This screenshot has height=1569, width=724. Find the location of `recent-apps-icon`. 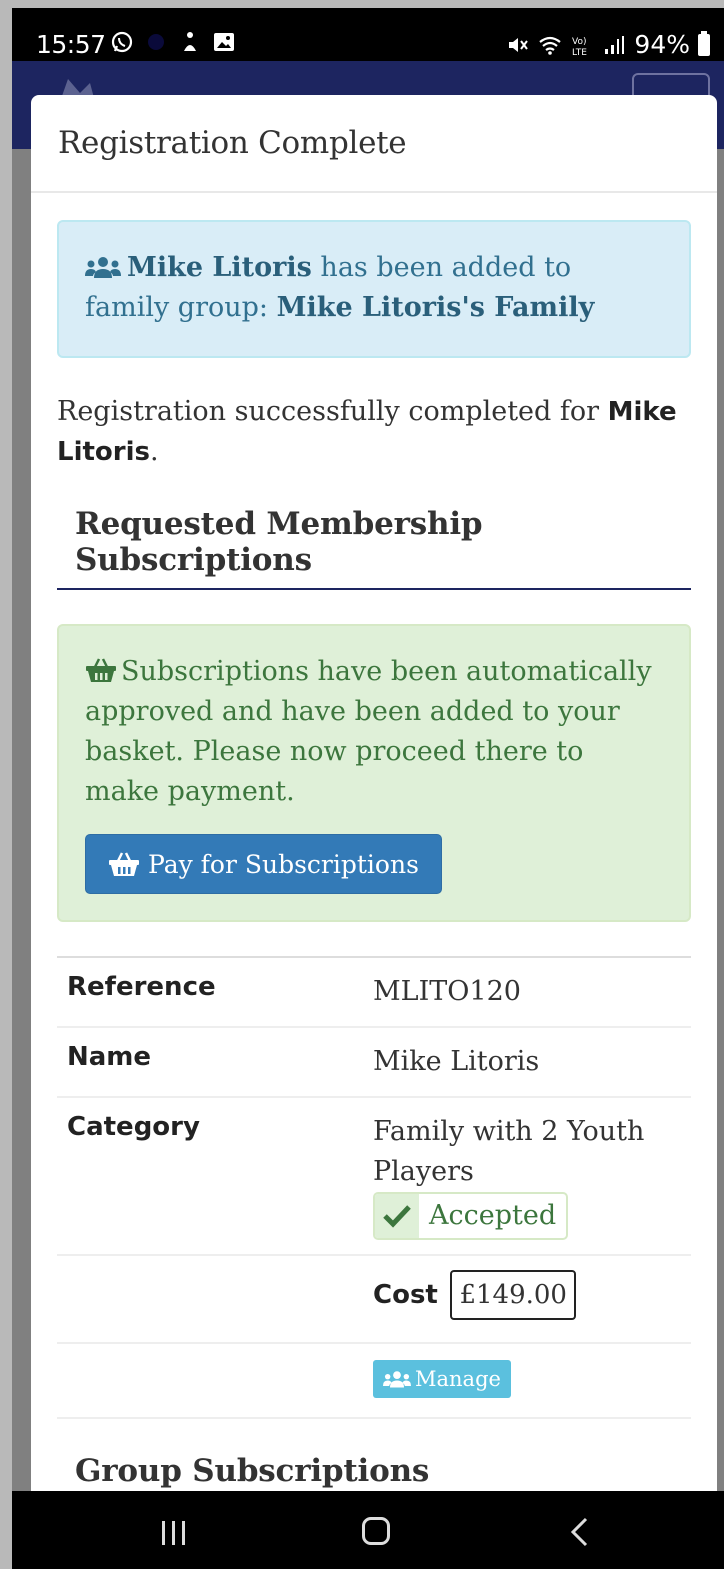

recent-apps-icon is located at coordinates (174, 1533).